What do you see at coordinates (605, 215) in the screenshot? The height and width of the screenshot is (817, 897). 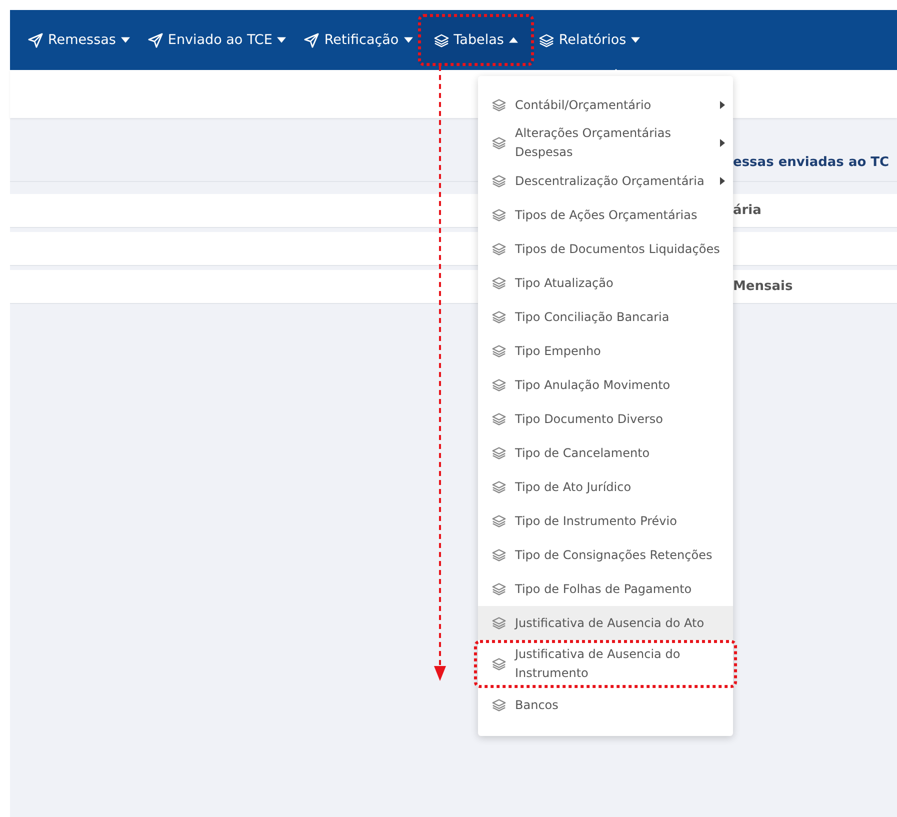 I see `menu-item: Tipos de Ações Orçamentárias` at bounding box center [605, 215].